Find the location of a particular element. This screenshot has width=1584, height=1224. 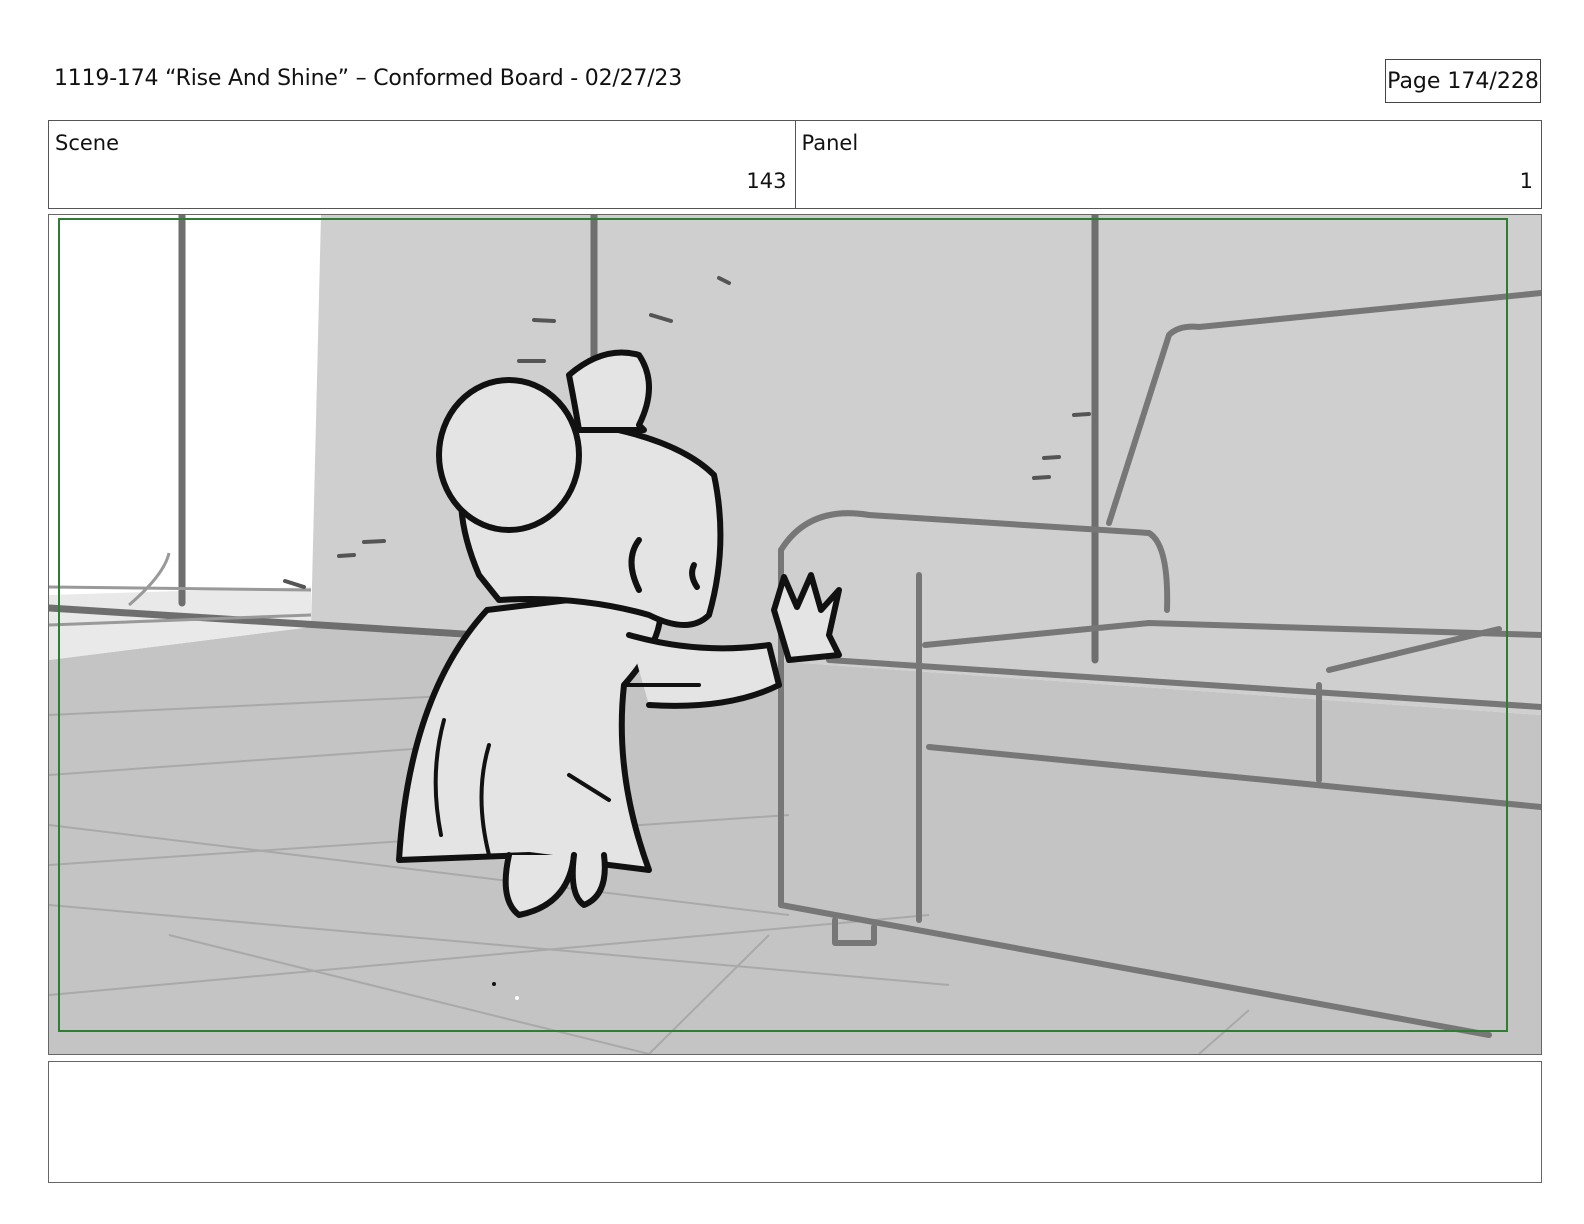

page-counter: Page 174/228 is located at coordinates (1463, 81).